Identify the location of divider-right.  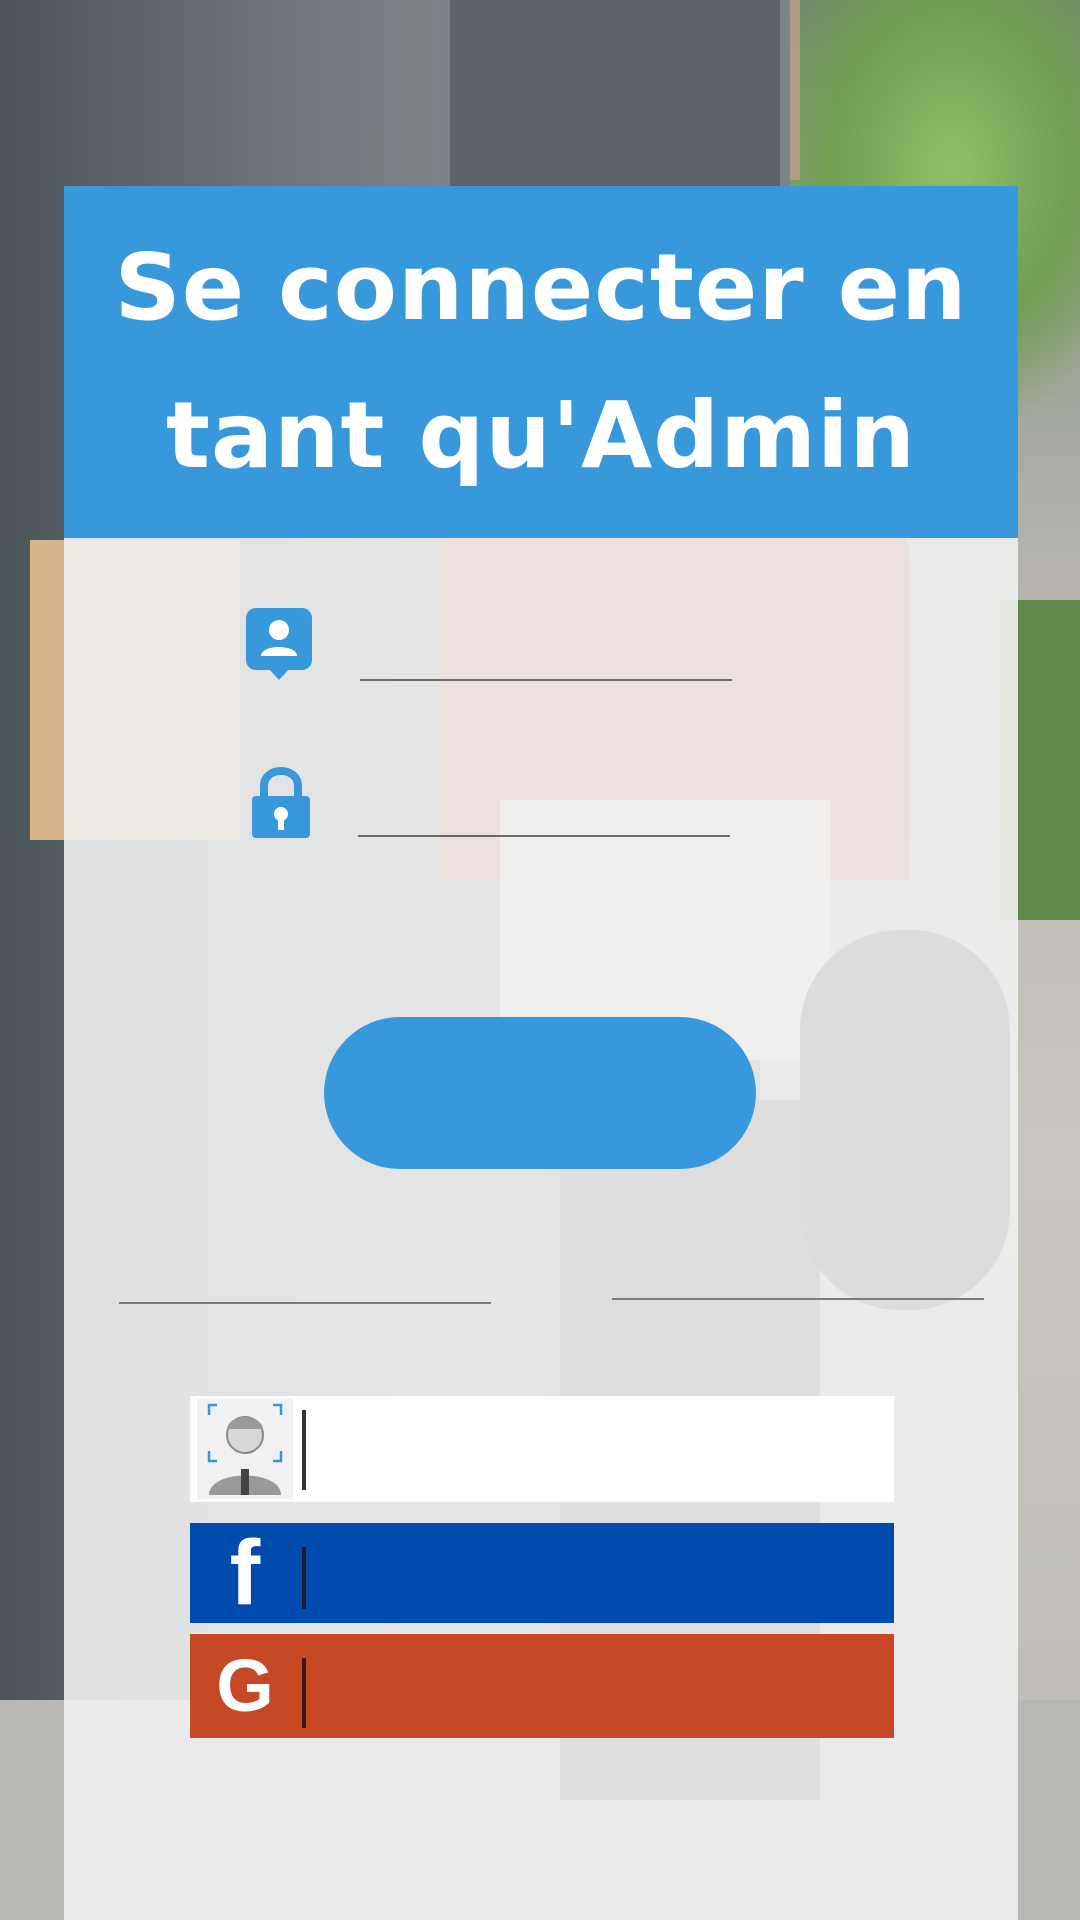
(798, 1299).